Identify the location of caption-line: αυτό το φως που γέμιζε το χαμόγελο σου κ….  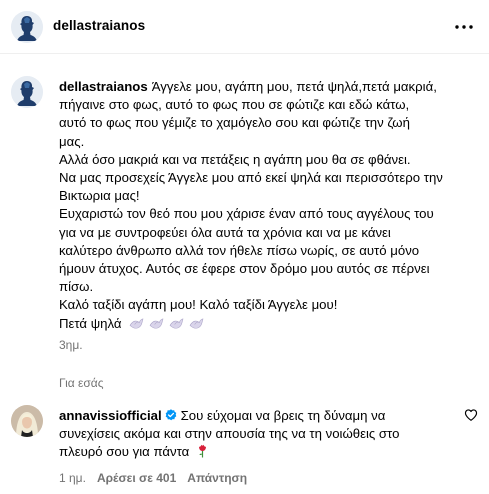
(234, 123).